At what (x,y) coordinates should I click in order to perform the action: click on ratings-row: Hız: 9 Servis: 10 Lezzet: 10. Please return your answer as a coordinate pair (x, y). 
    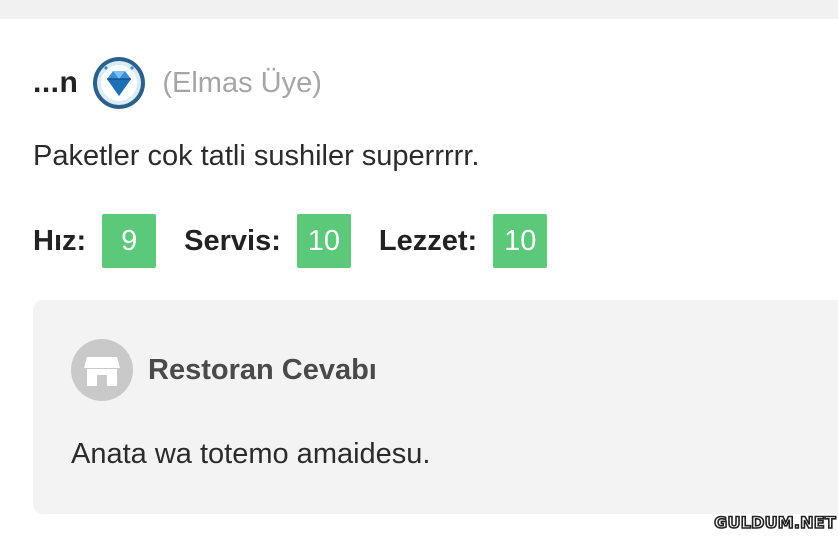
    Looking at the image, I should click on (290, 241).